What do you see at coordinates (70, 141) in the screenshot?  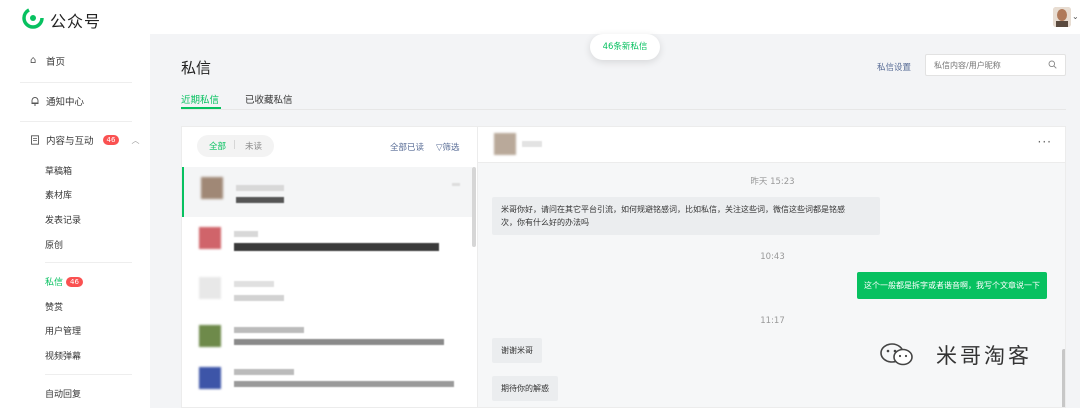 I see `sidebar-item-label: 内容与互动` at bounding box center [70, 141].